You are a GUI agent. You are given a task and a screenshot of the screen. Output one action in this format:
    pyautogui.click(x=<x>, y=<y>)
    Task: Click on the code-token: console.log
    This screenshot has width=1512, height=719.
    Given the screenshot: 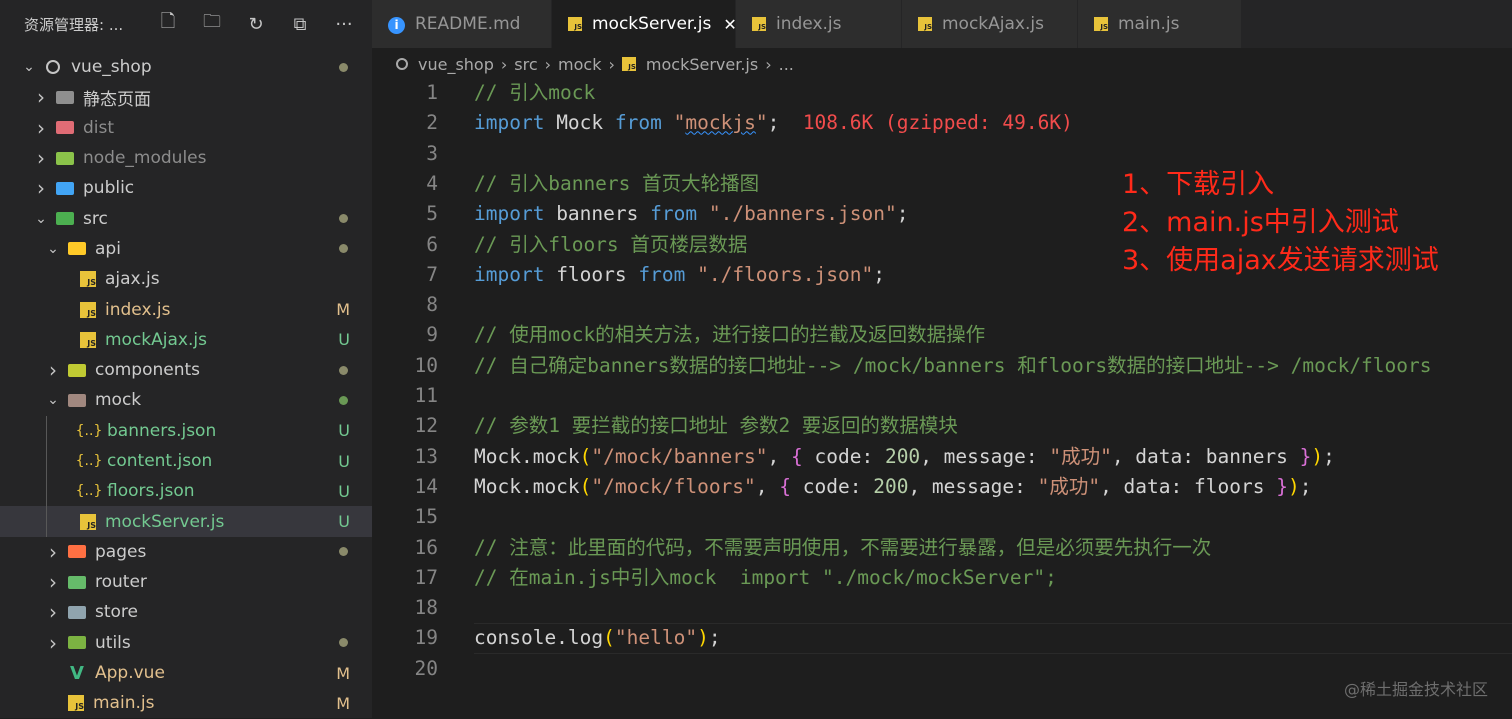 What is the action you would take?
    pyautogui.click(x=539, y=638)
    